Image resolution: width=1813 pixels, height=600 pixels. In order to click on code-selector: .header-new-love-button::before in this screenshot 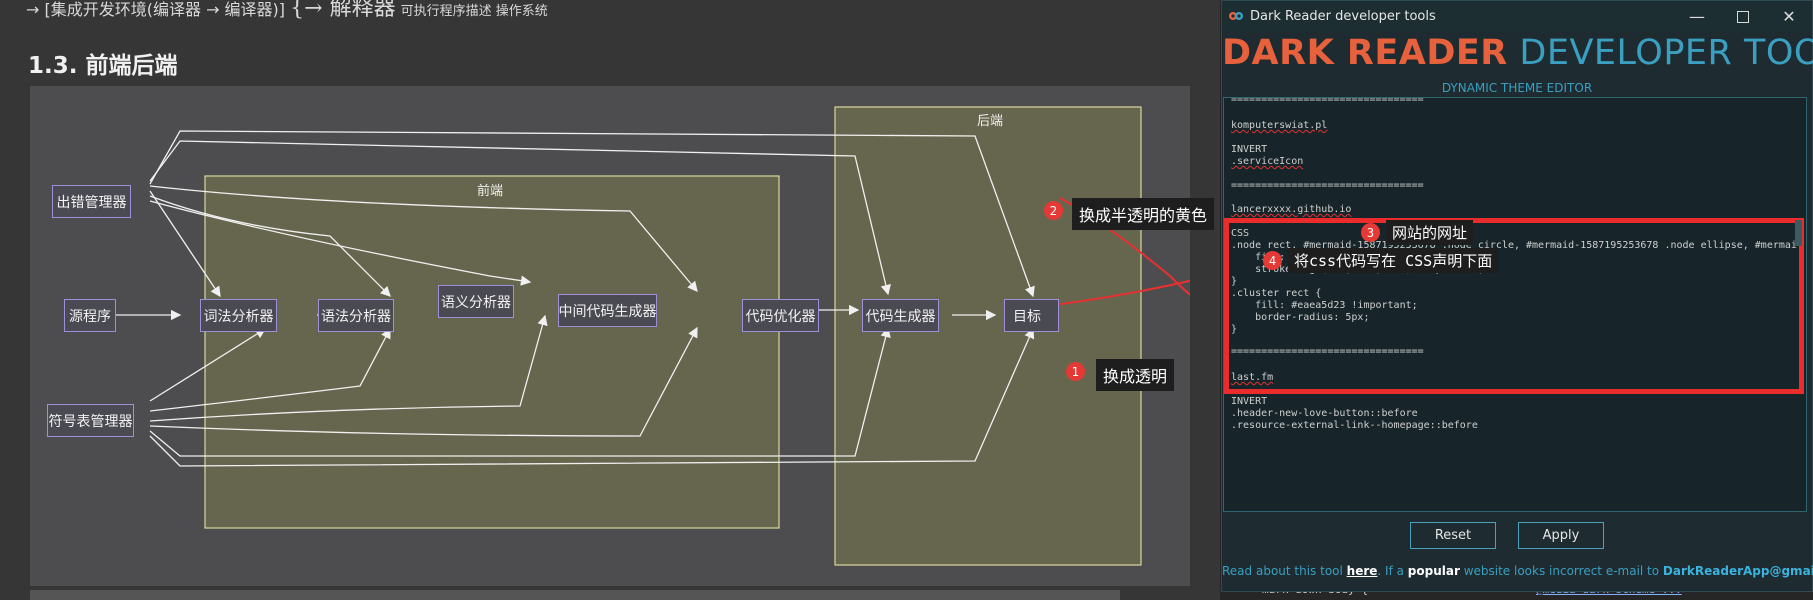, I will do `click(1324, 413)`.